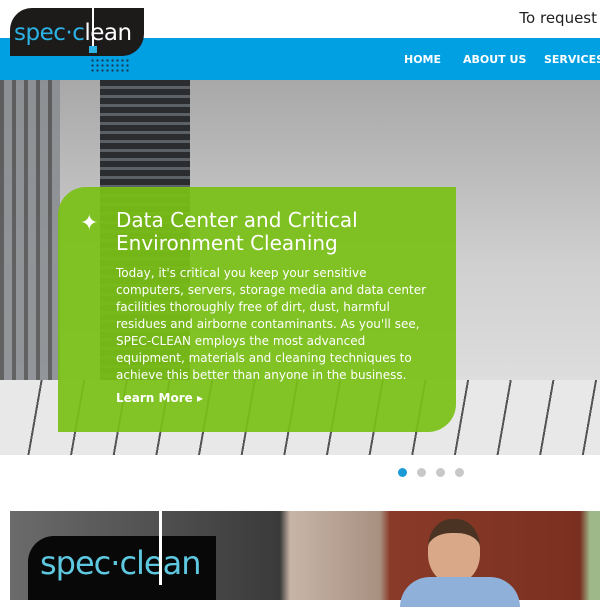 The image size is (600, 607). I want to click on nav-home: HOME, so click(422, 59).